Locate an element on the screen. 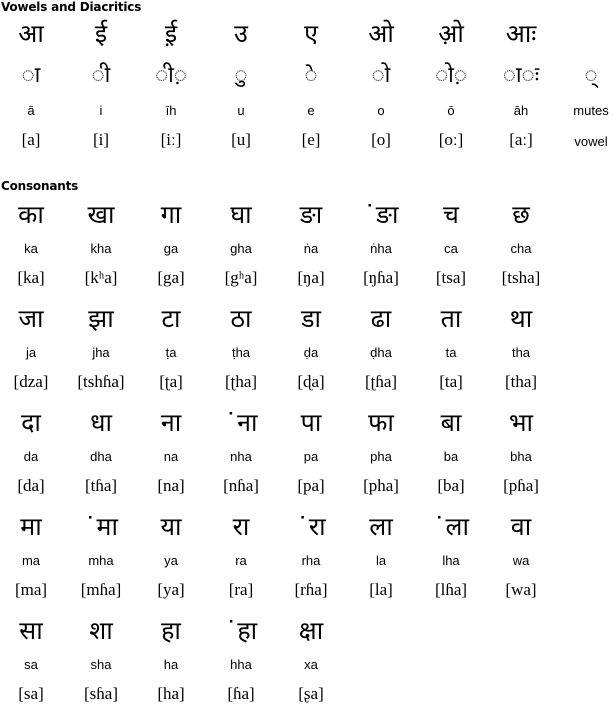  consonant-letter: रा is located at coordinates (241, 526).